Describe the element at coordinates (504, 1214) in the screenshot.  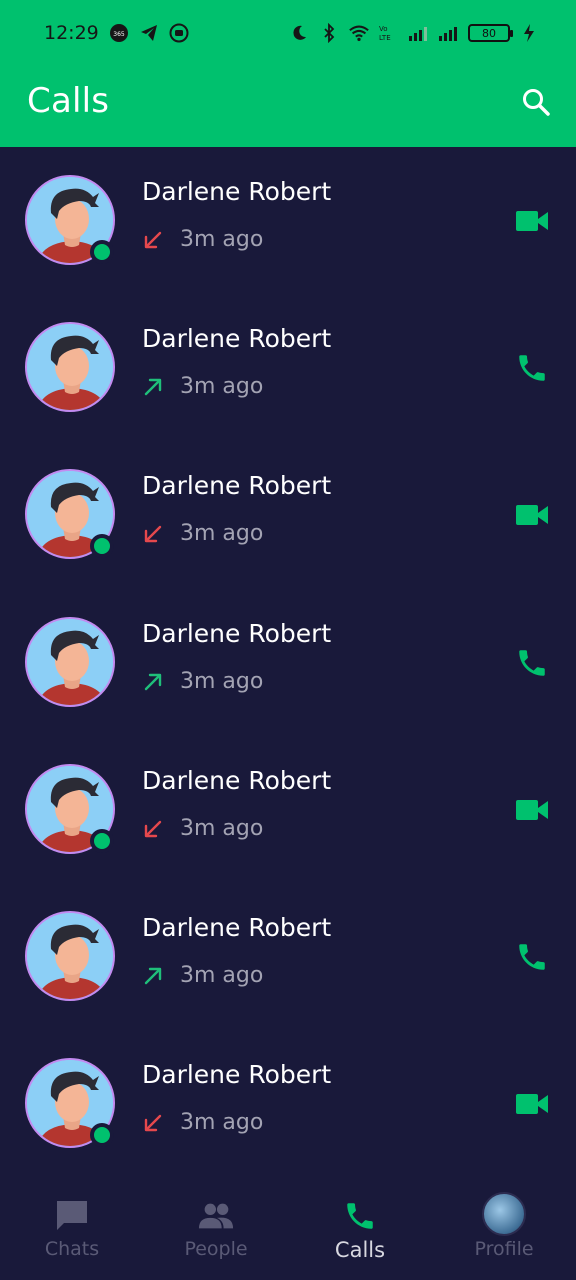
I see `profile-avatar` at that location.